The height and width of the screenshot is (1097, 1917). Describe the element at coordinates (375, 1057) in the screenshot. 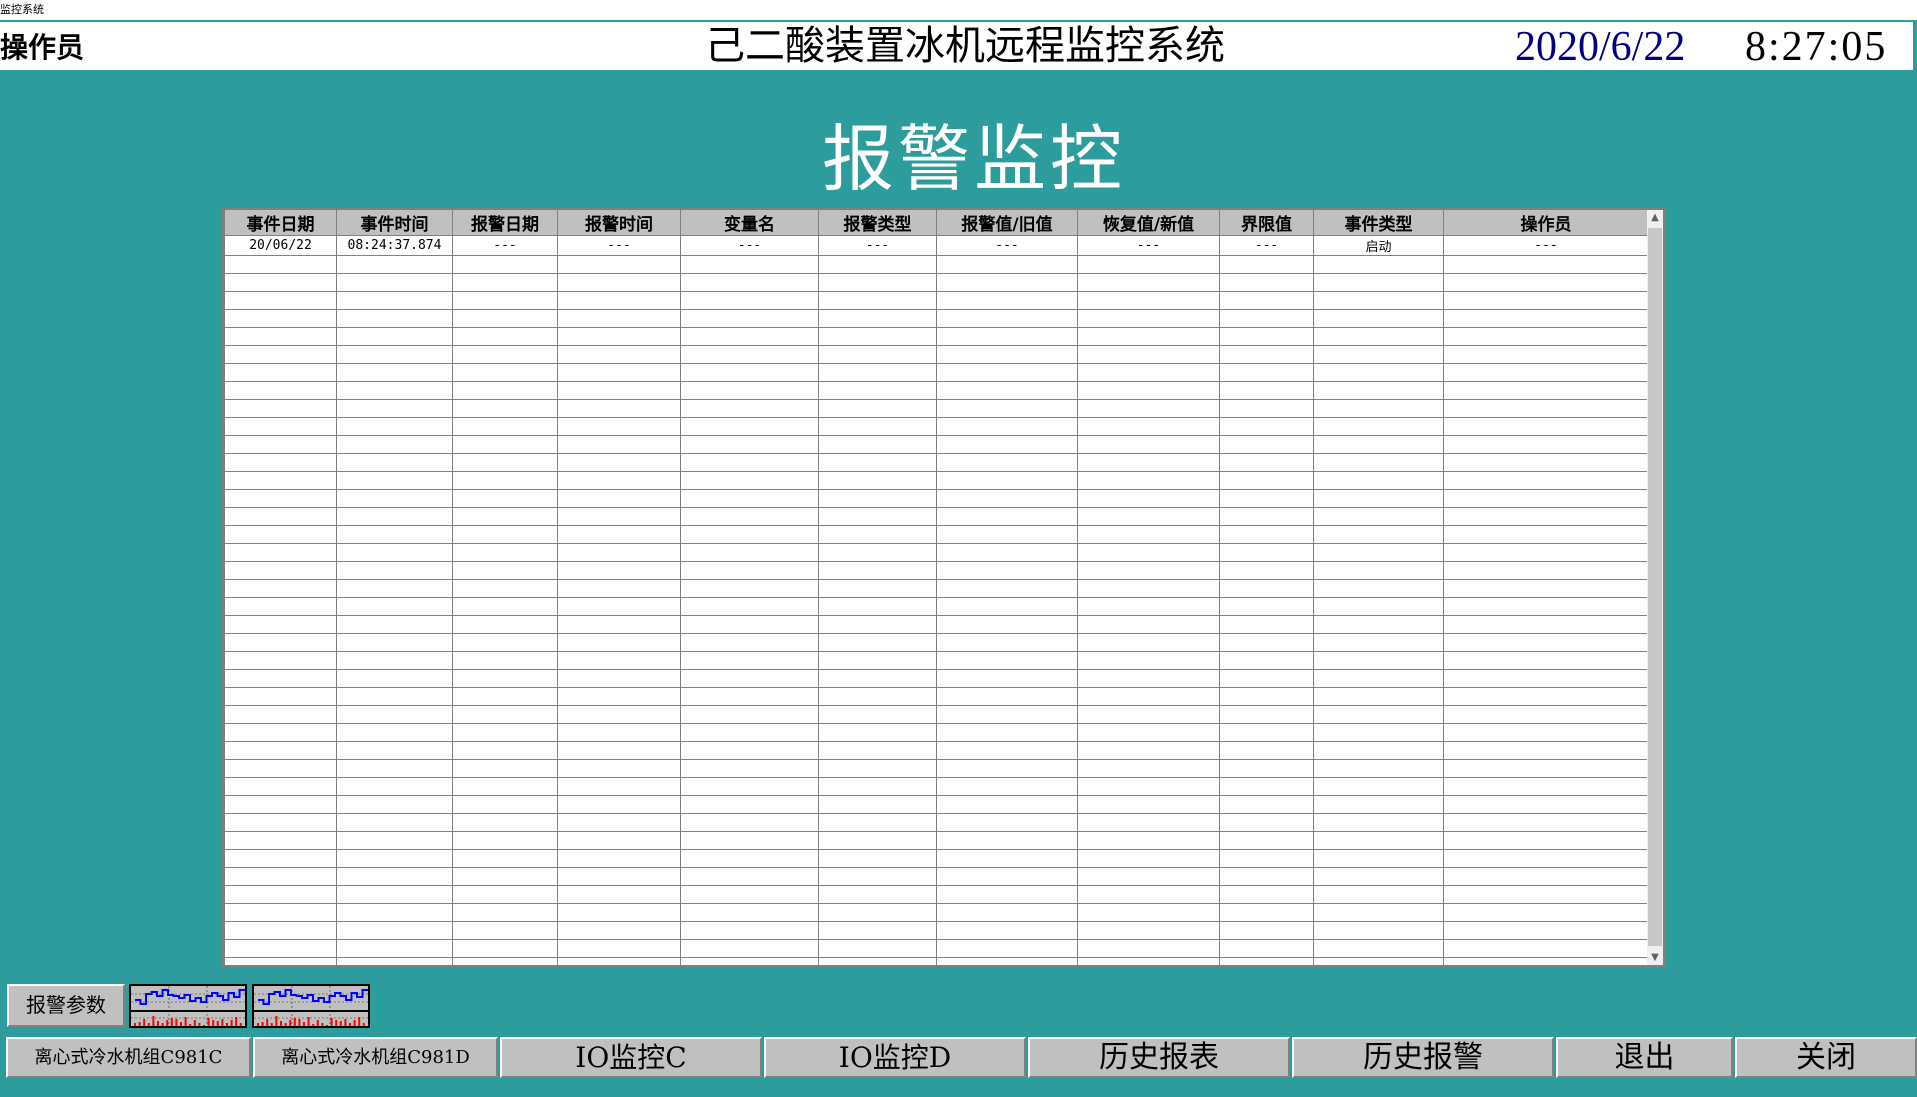

I see `chiller-c981d-button: 离心式冷水机组C981D` at that location.